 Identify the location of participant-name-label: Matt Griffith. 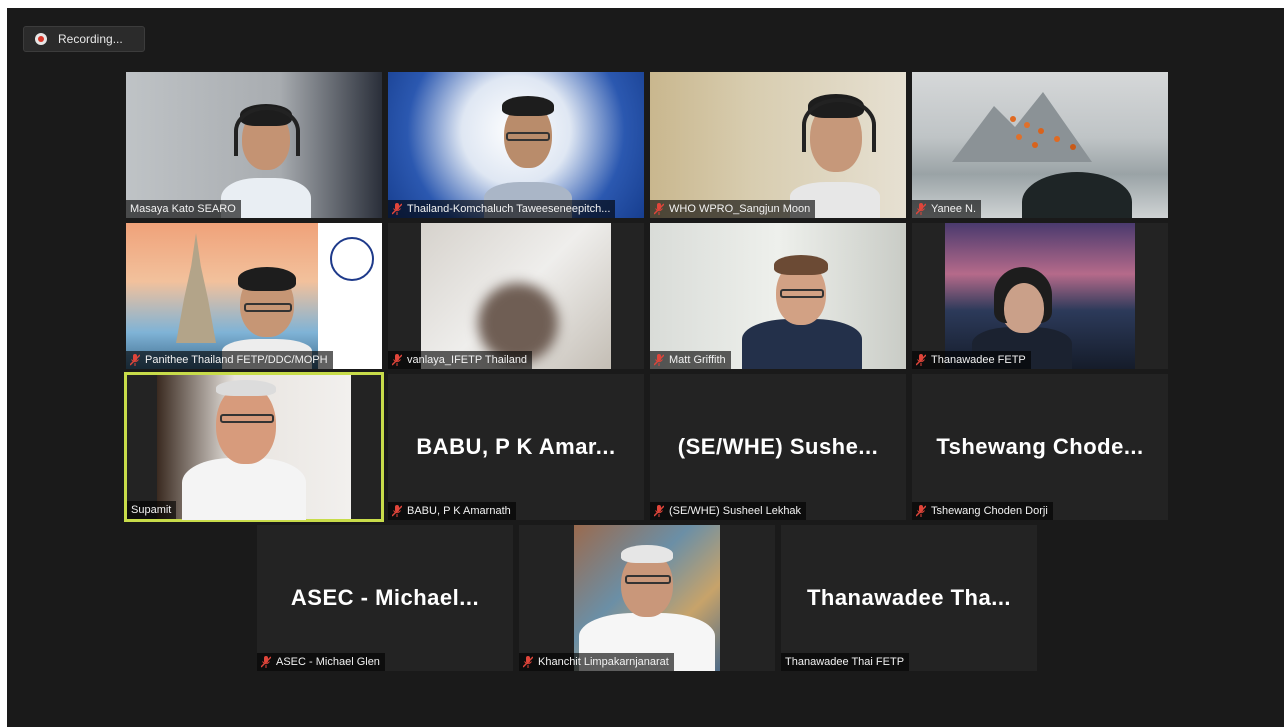
(690, 360).